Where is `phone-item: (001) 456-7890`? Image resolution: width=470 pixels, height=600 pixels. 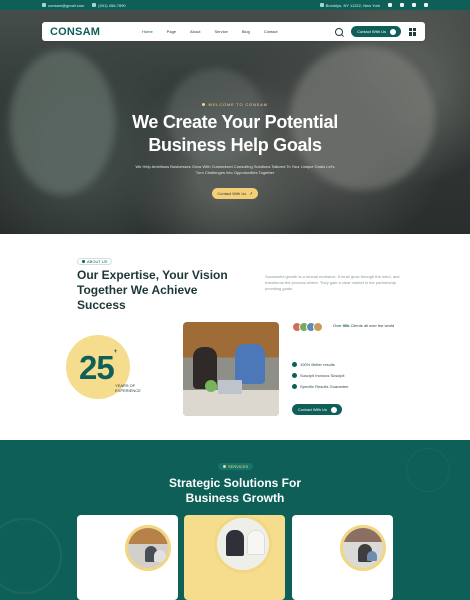 phone-item: (001) 456-7890 is located at coordinates (109, 5).